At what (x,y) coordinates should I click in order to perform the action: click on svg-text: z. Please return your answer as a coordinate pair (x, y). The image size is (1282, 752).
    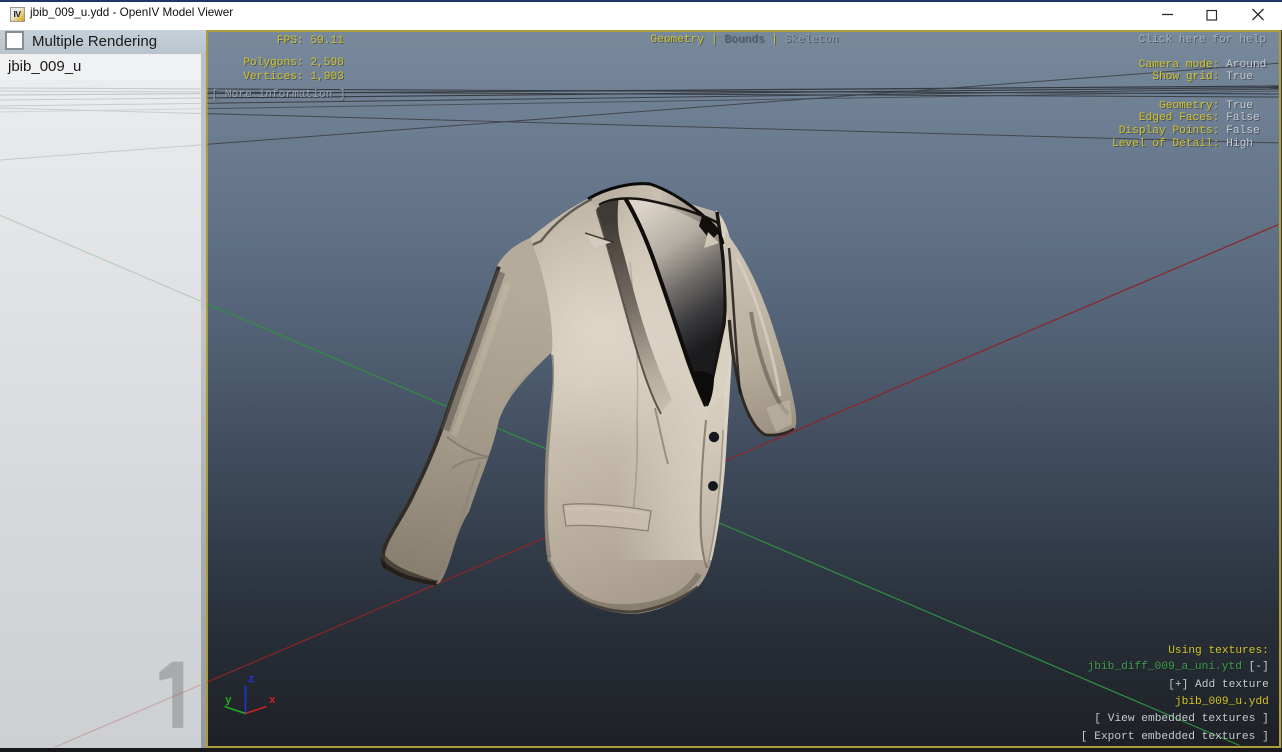
    Looking at the image, I should click on (251, 680).